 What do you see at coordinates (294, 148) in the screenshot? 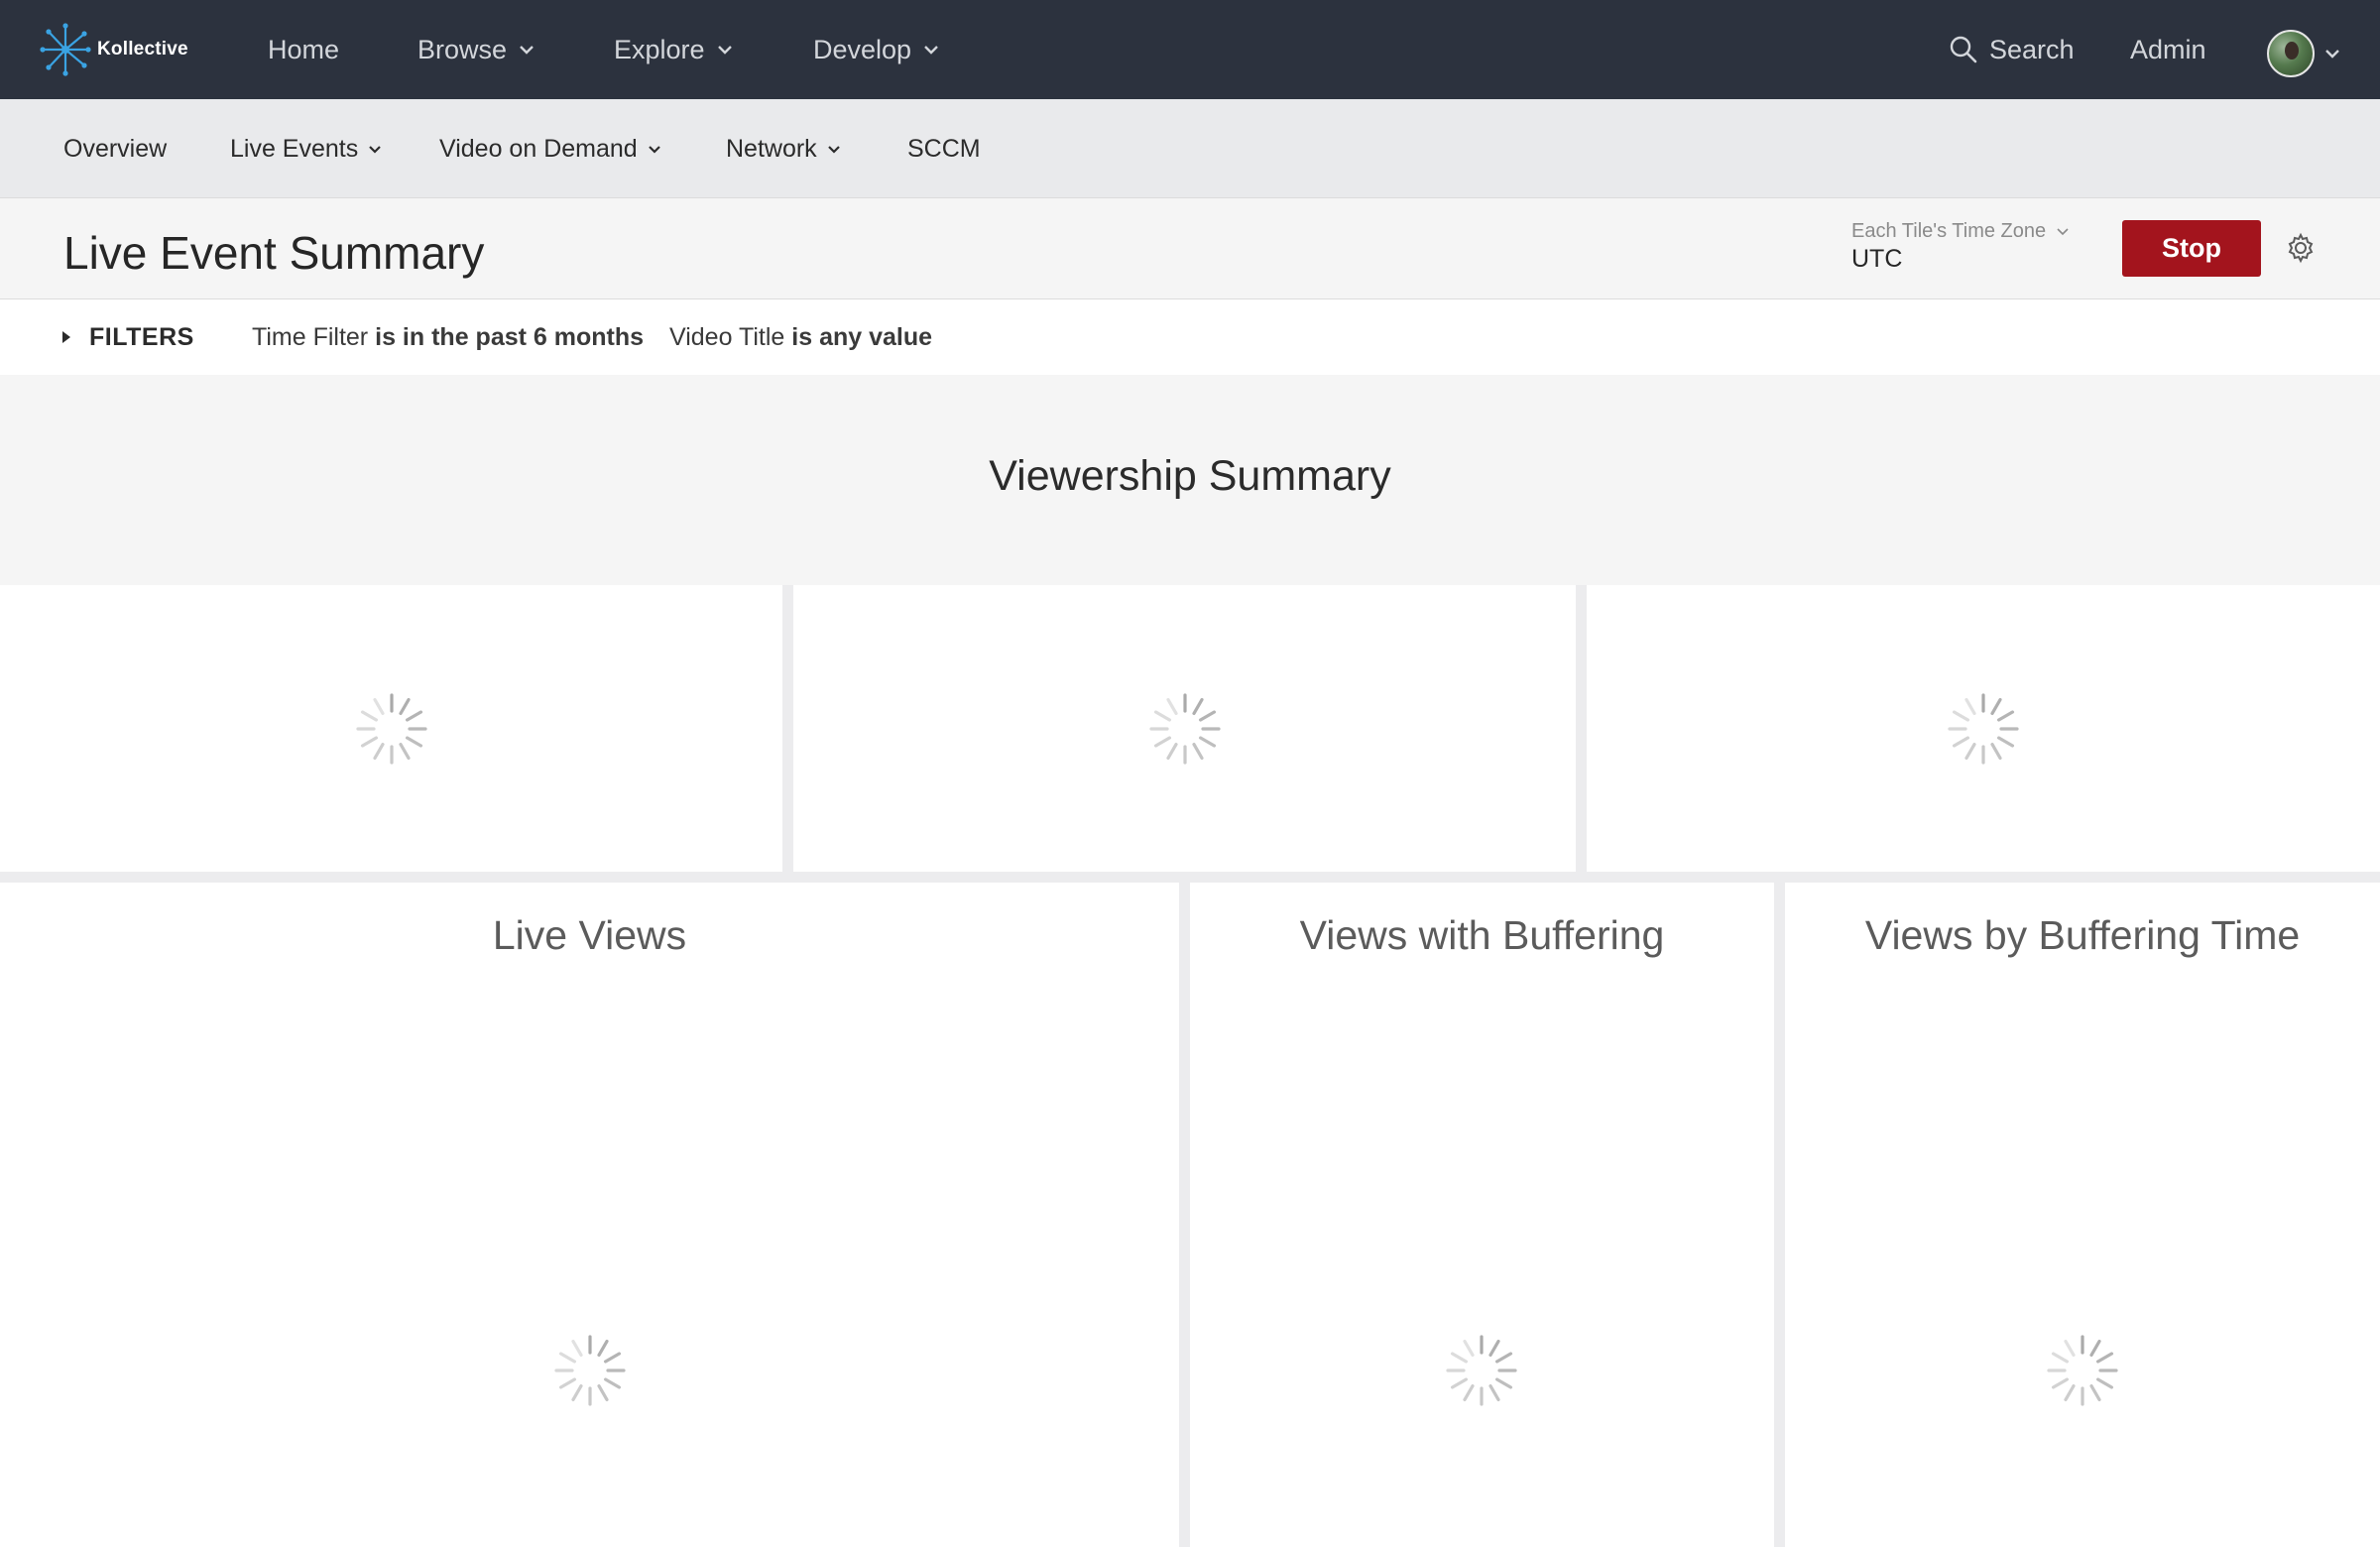
I see `subnav-live-events-label: Live Events` at bounding box center [294, 148].